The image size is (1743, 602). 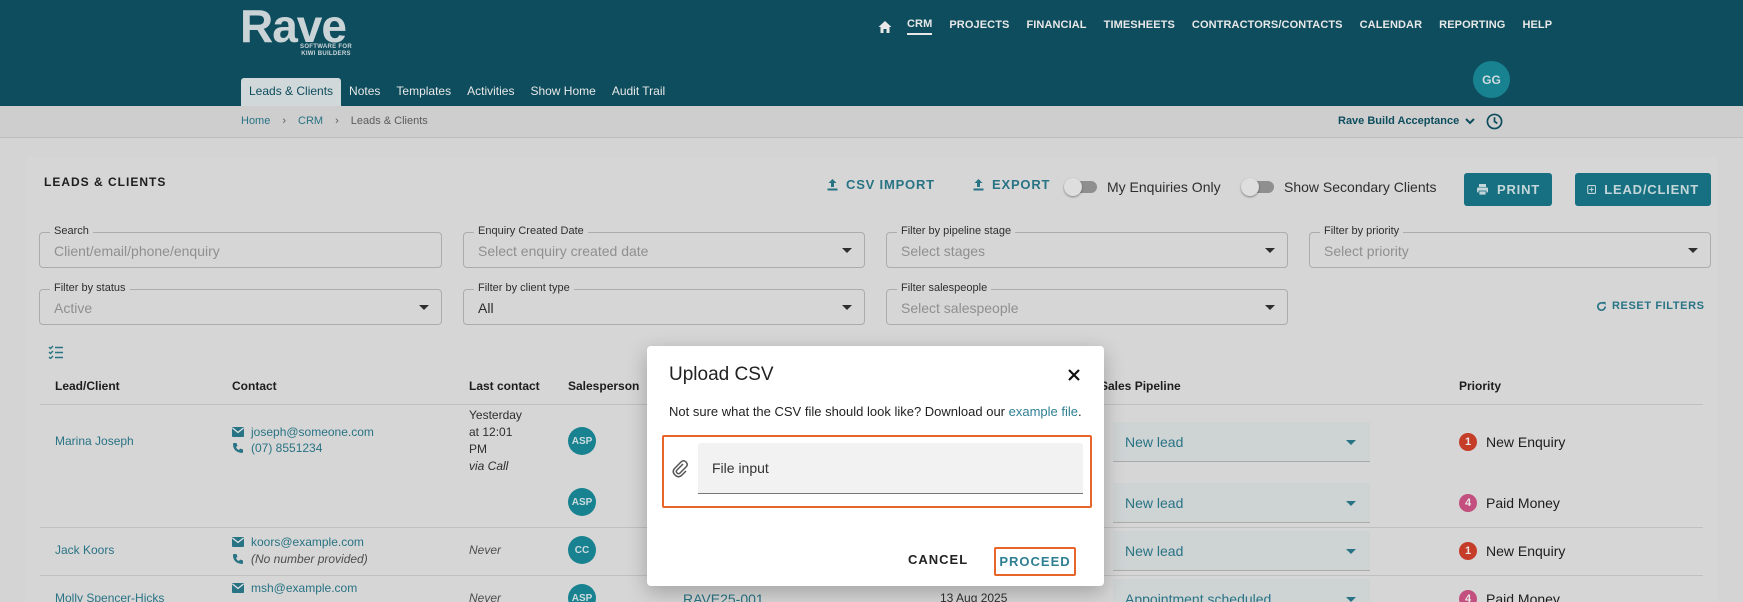 I want to click on cancel-button: CANCEL, so click(x=938, y=559).